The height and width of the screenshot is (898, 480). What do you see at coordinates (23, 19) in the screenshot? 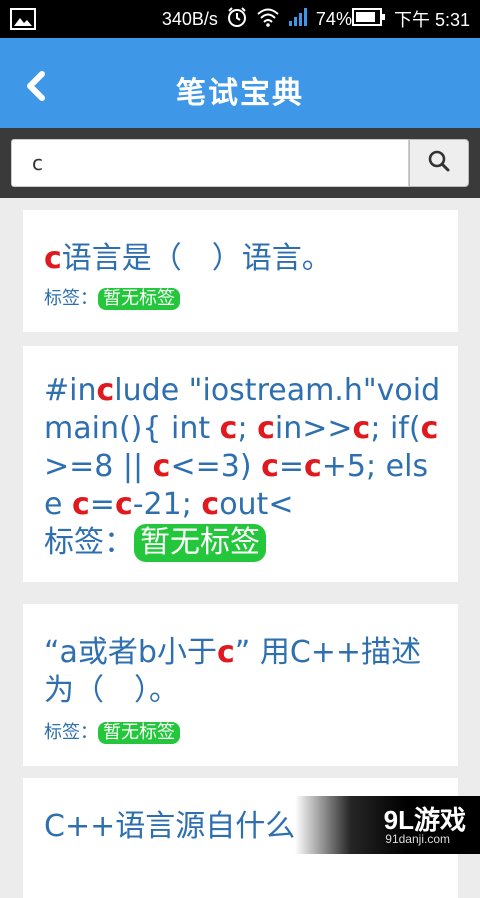
I see `image-icon` at bounding box center [23, 19].